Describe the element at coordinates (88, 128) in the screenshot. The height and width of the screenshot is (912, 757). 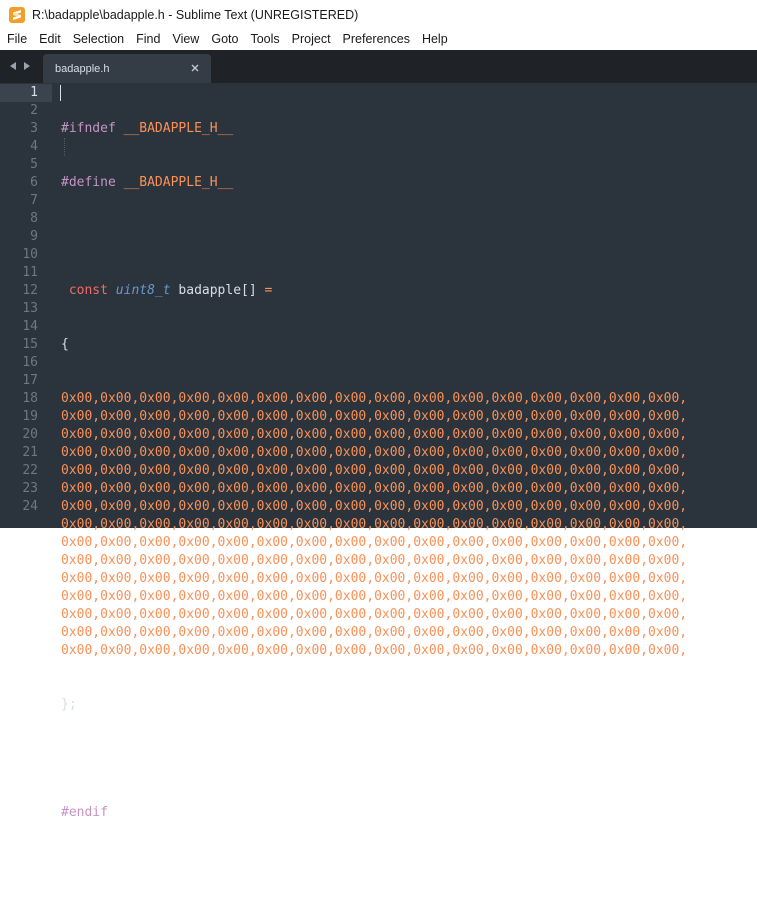
I see `preprocessor-directive: #ifndef` at that location.